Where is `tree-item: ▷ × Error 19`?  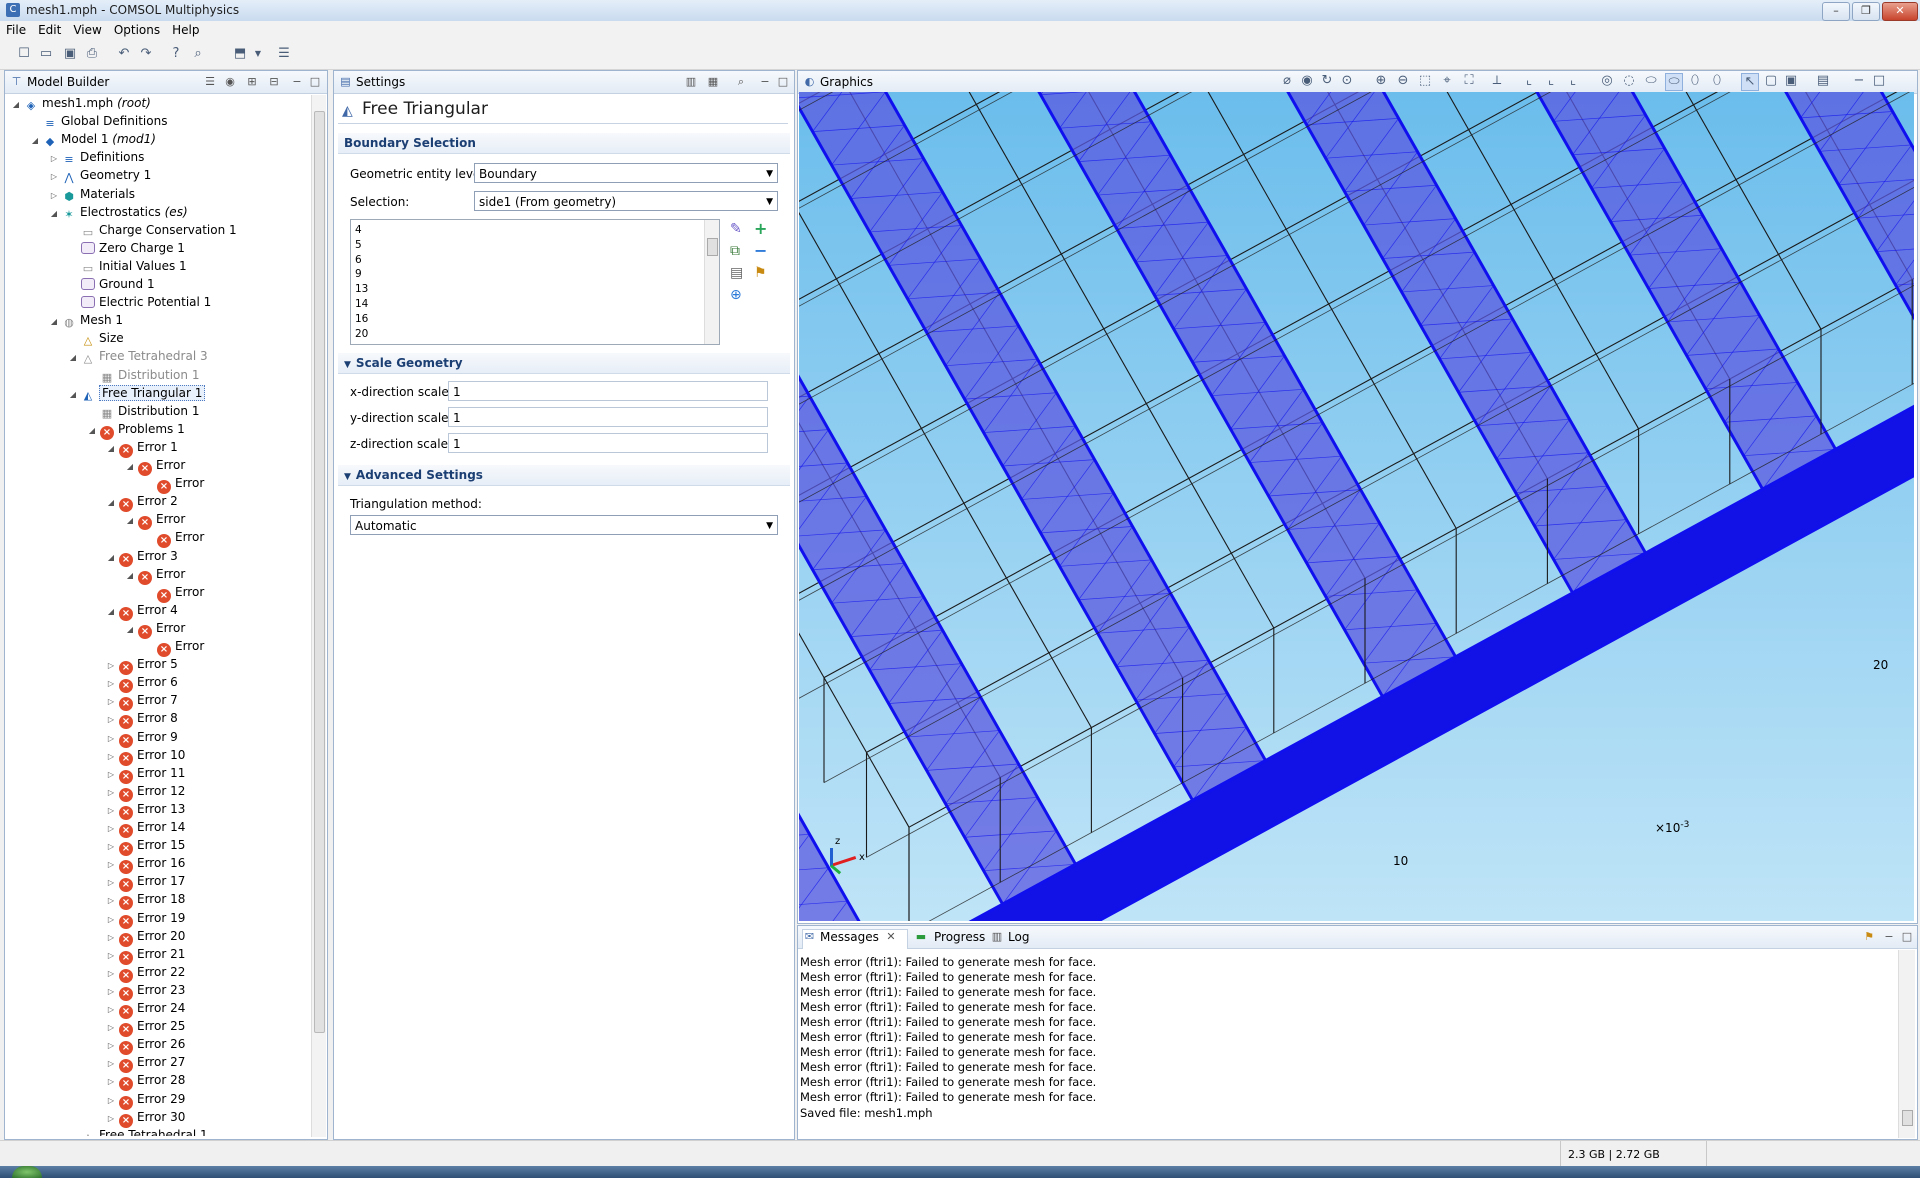 tree-item: ▷ × Error 19 is located at coordinates (145, 919).